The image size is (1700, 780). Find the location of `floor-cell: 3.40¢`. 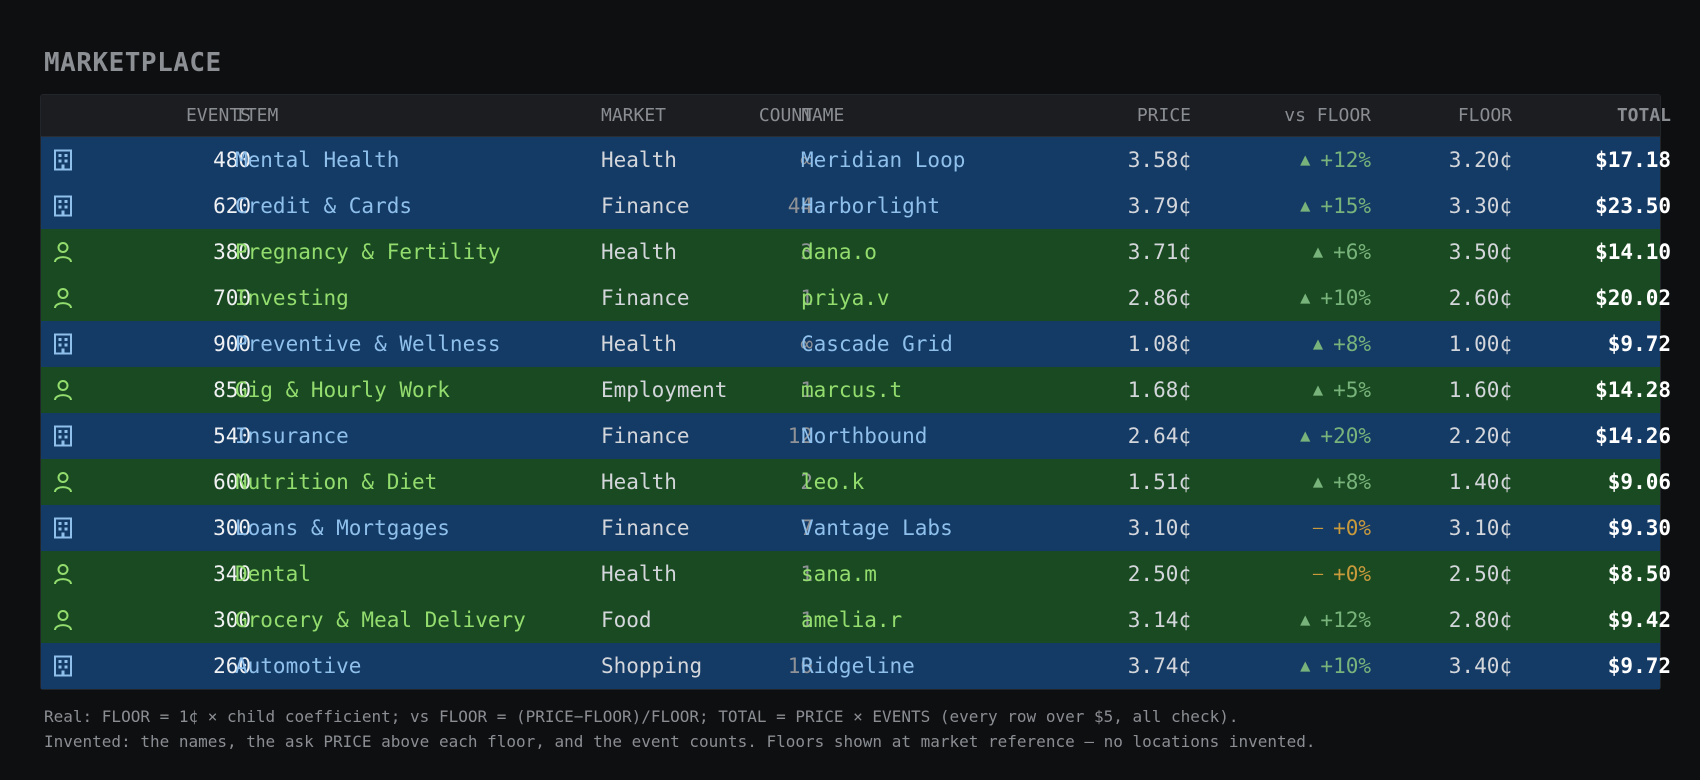

floor-cell: 3.40¢ is located at coordinates (1480, 666).